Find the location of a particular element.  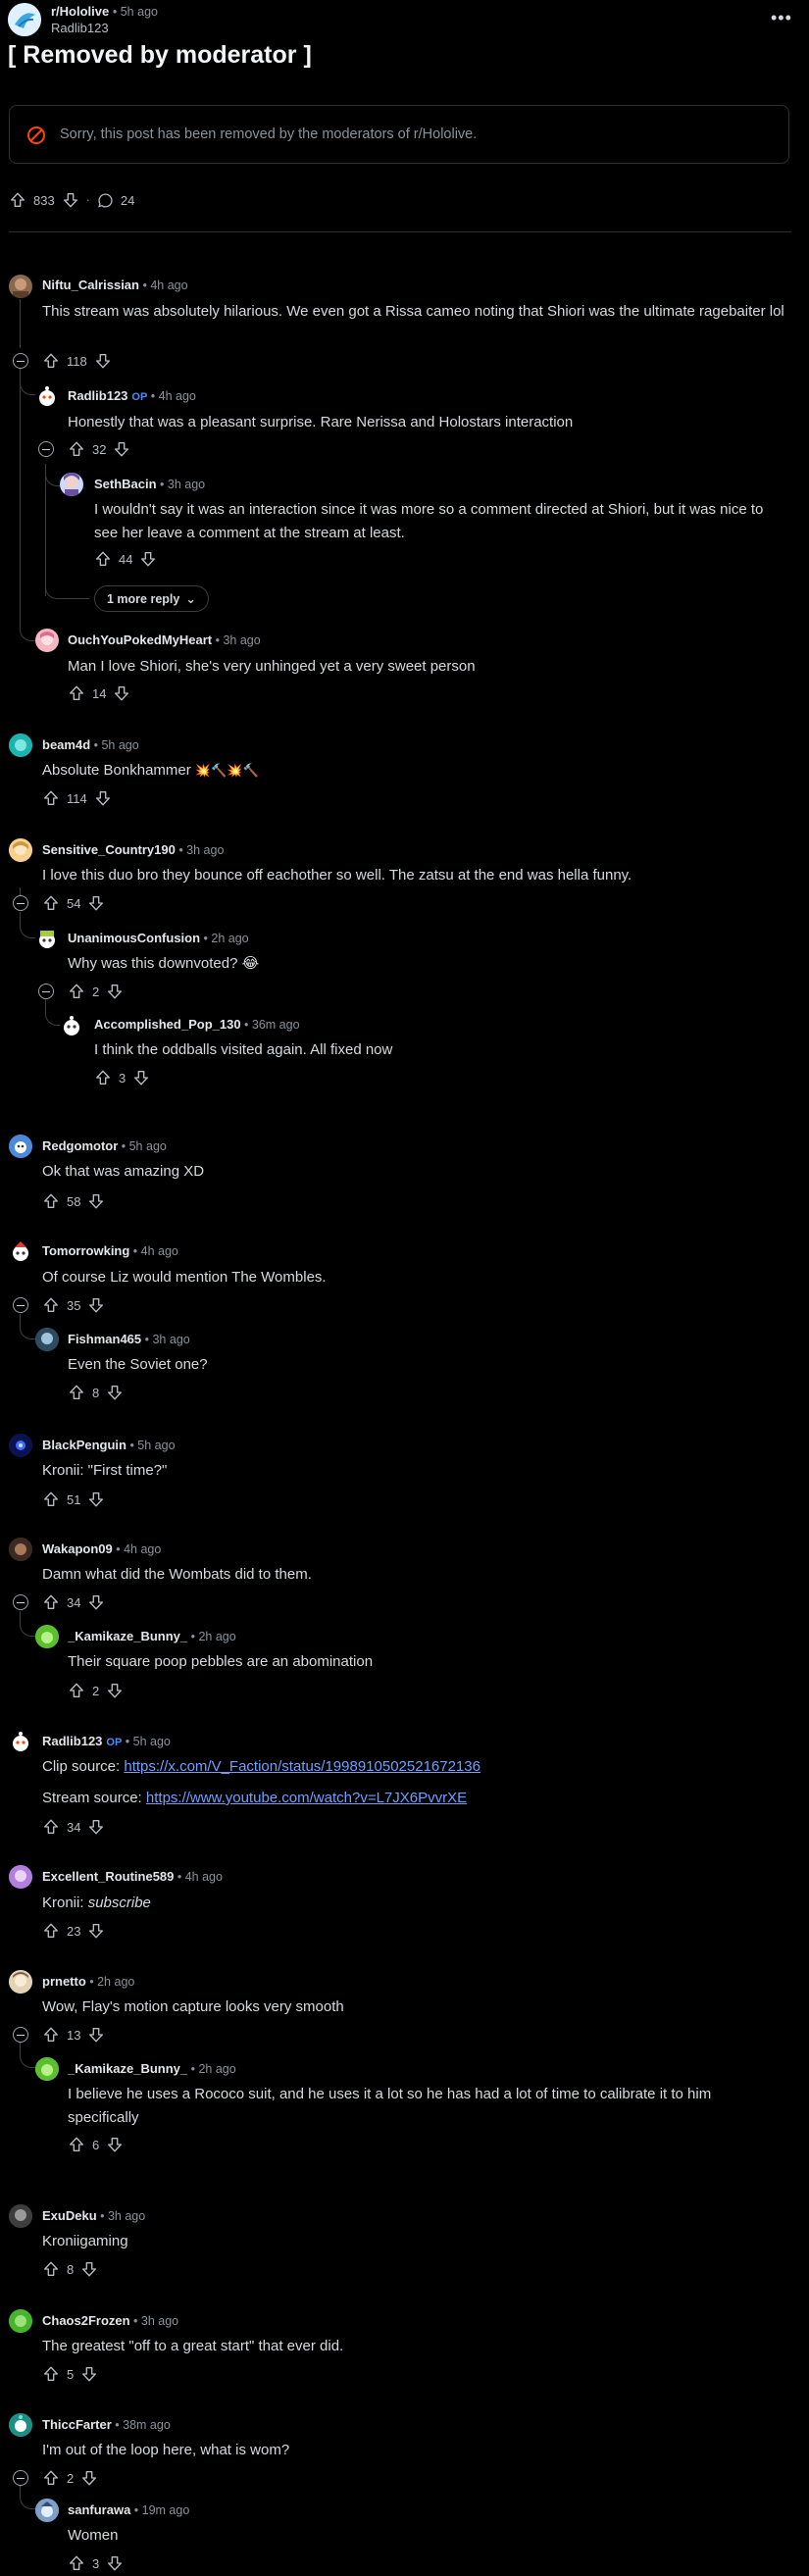

comment-author: BlackPenguin is located at coordinates (84, 1445).